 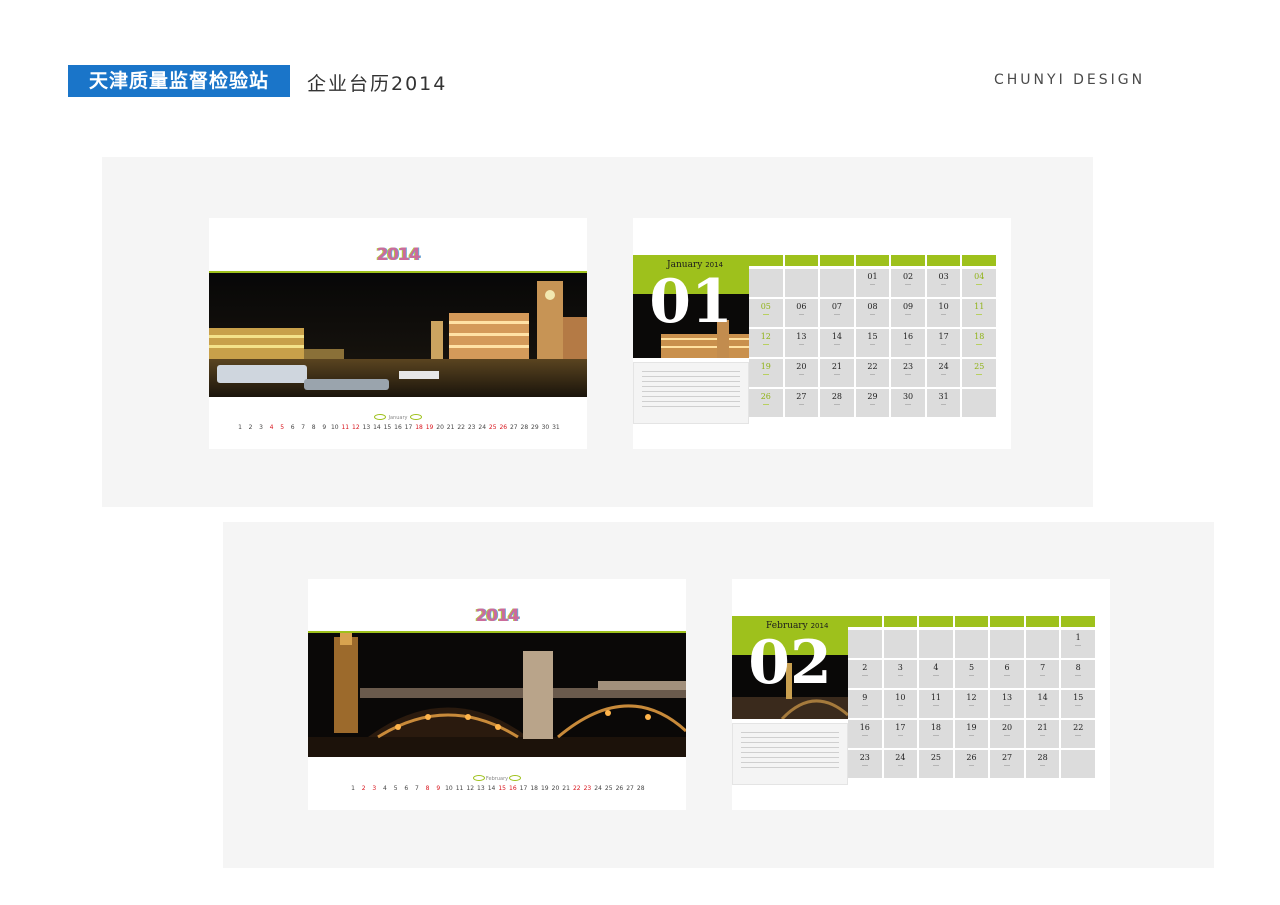 I want to click on cover-day: 28, so click(x=641, y=791).